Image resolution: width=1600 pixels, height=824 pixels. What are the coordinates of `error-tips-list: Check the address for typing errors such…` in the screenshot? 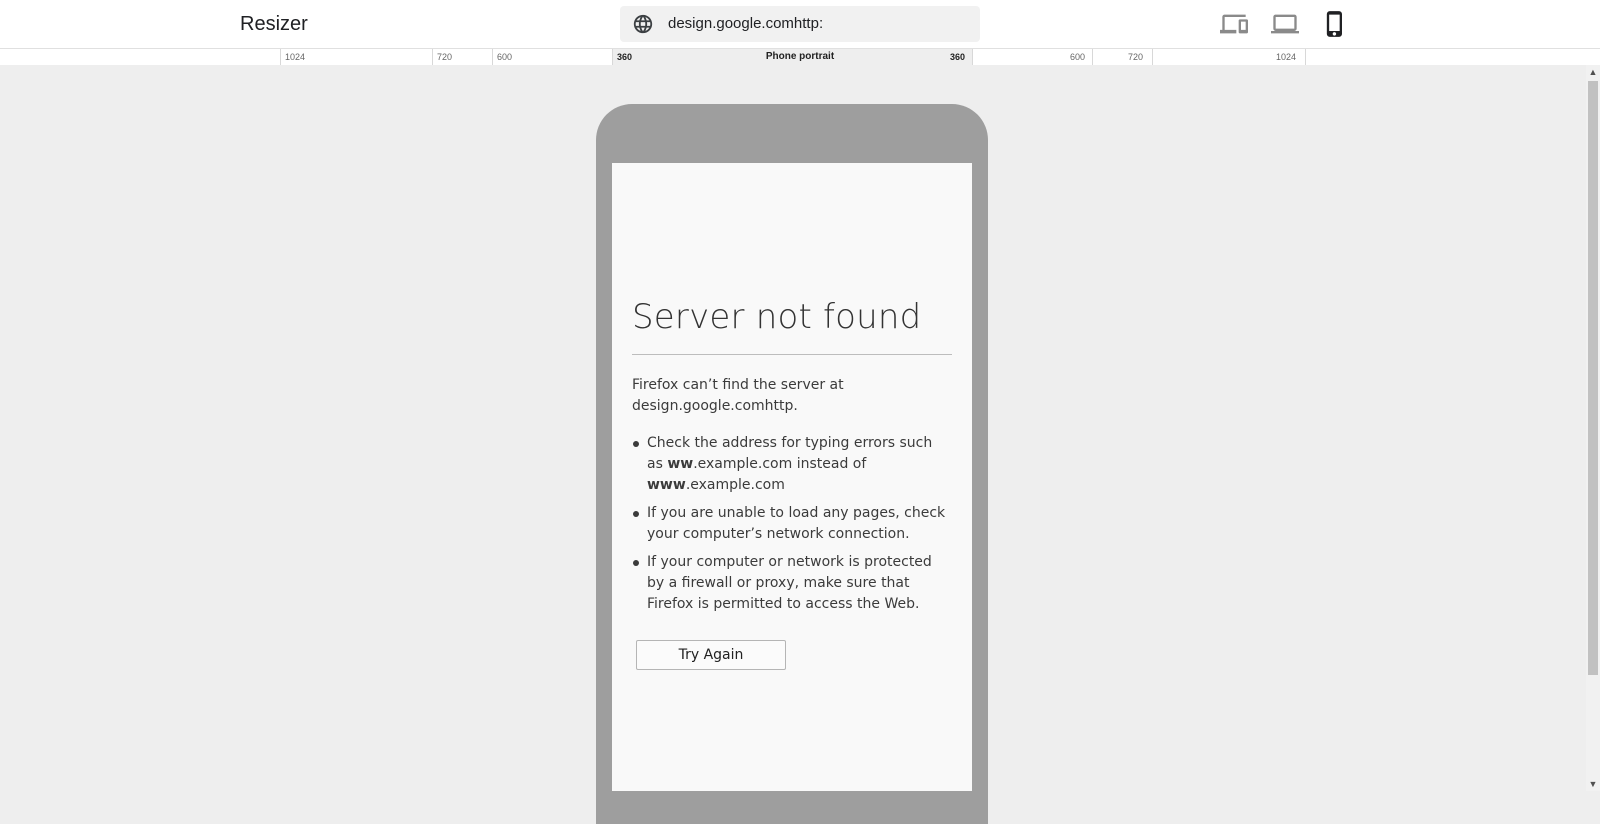 It's located at (792, 527).